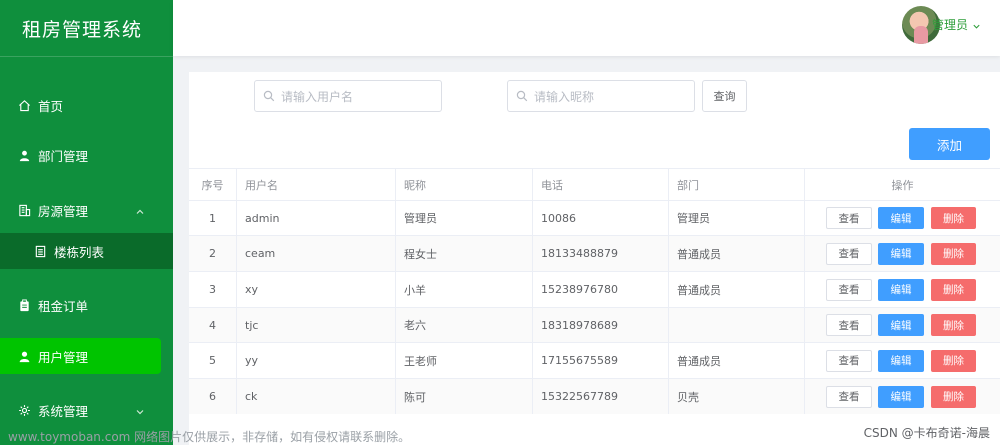  I want to click on column-header: 部门, so click(737, 184).